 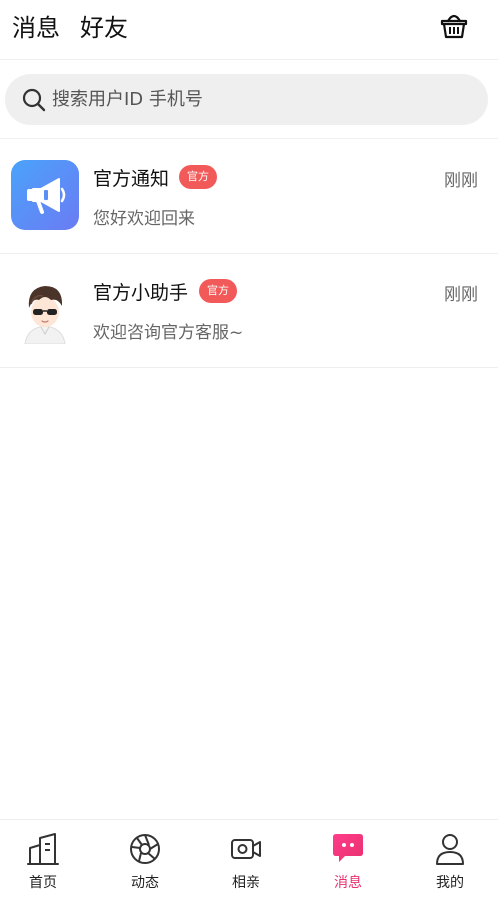 What do you see at coordinates (45, 195) in the screenshot?
I see `megaphone-icon` at bounding box center [45, 195].